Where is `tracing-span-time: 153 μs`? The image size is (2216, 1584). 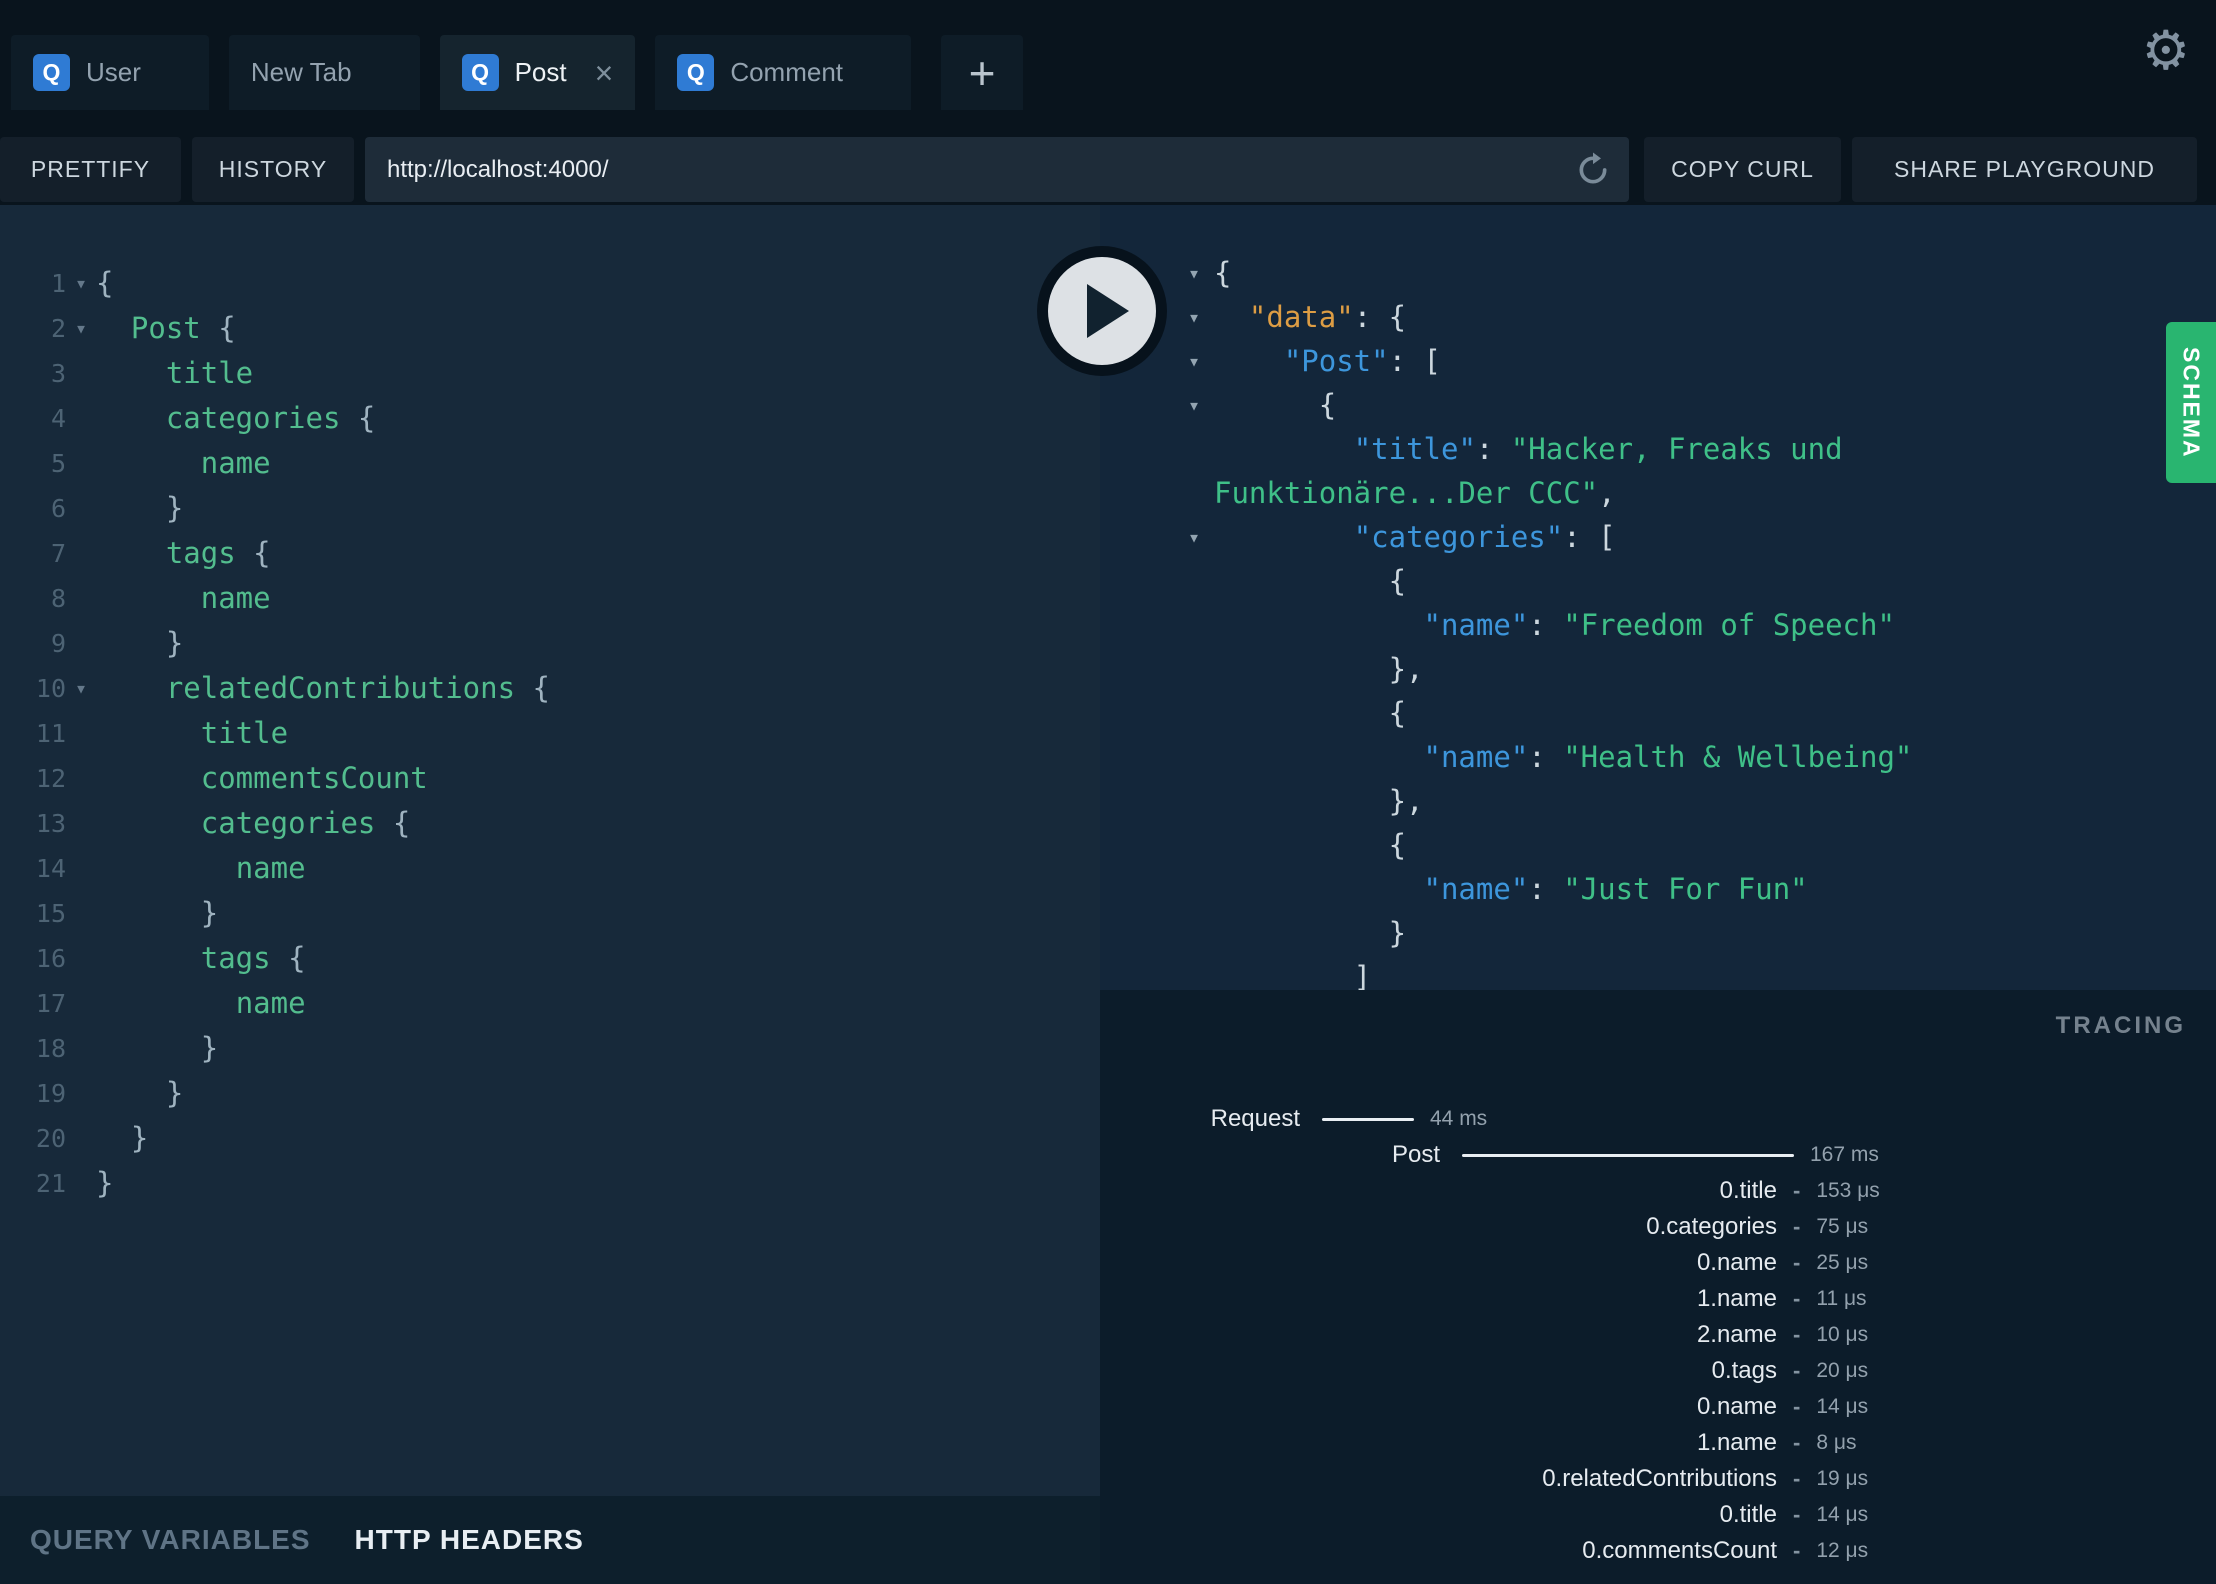 tracing-span-time: 153 μs is located at coordinates (1848, 1190).